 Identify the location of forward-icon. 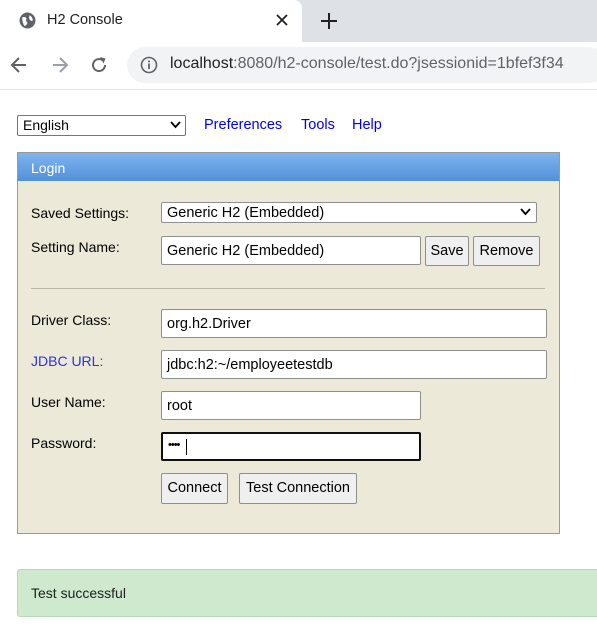
(60, 65).